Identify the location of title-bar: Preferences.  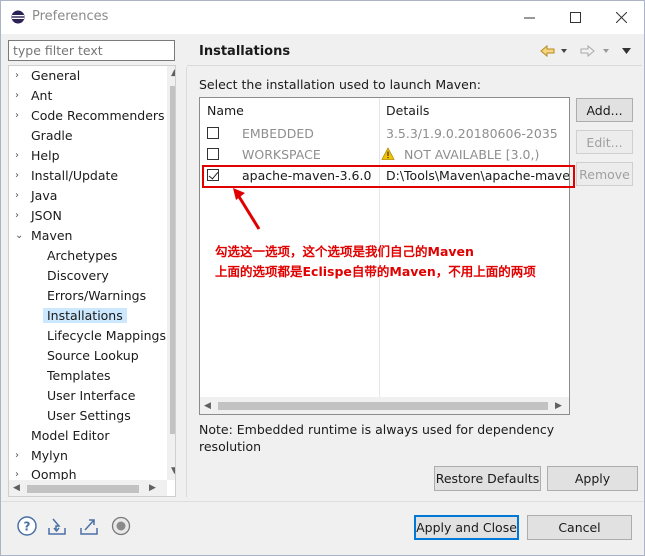
(322, 17).